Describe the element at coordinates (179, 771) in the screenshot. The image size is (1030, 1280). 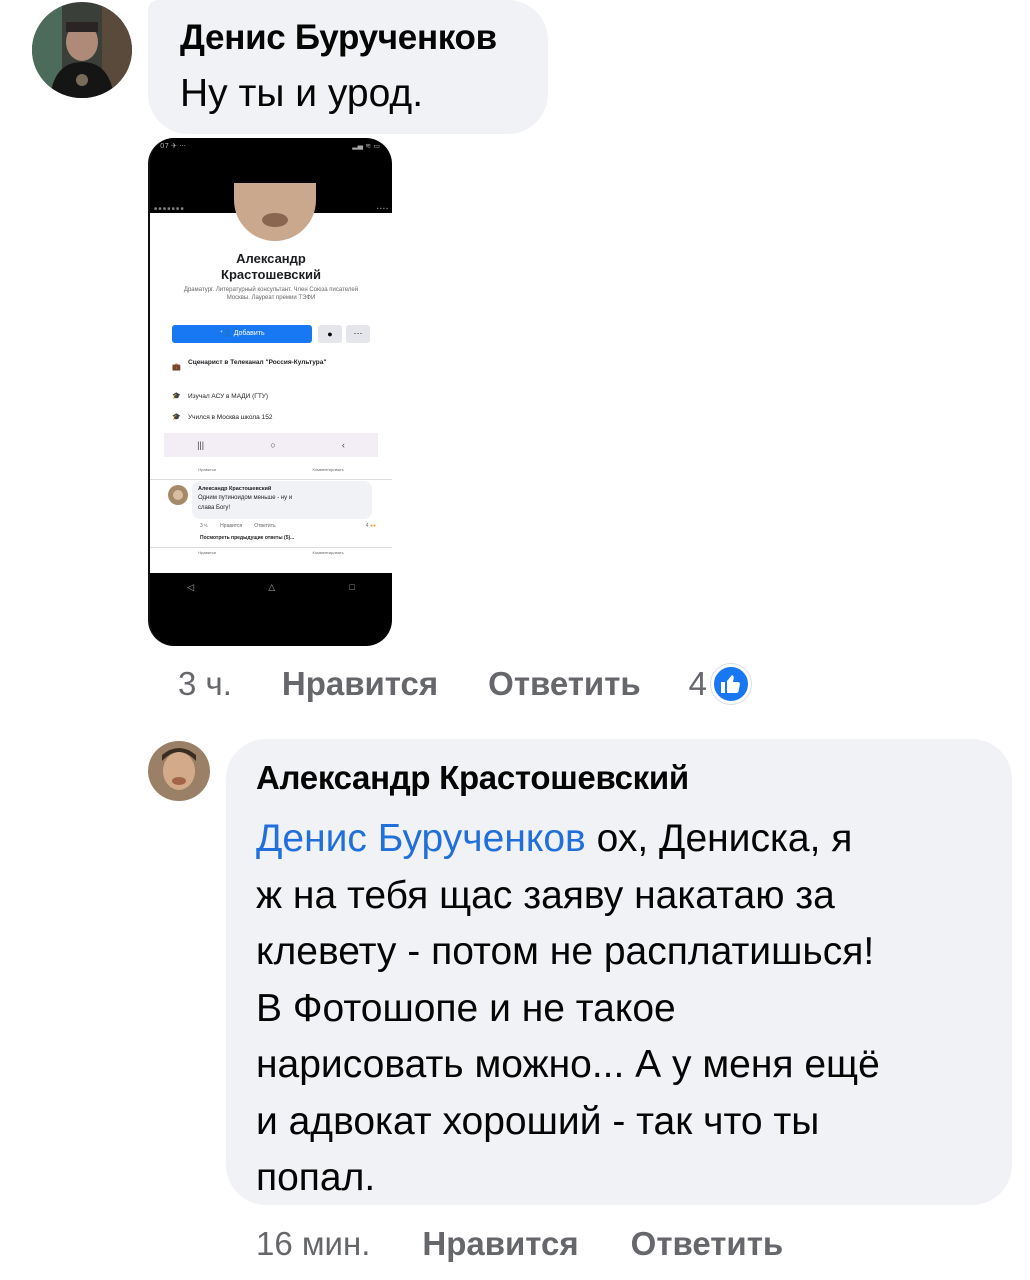
I see `avatar-alexander` at that location.